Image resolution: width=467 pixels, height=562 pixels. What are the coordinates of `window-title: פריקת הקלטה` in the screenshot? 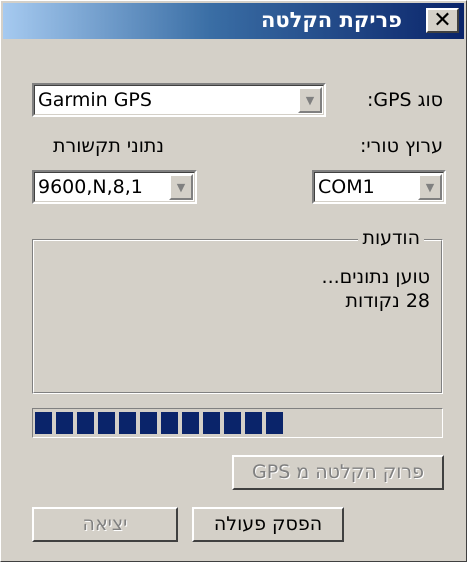 It's located at (331, 20).